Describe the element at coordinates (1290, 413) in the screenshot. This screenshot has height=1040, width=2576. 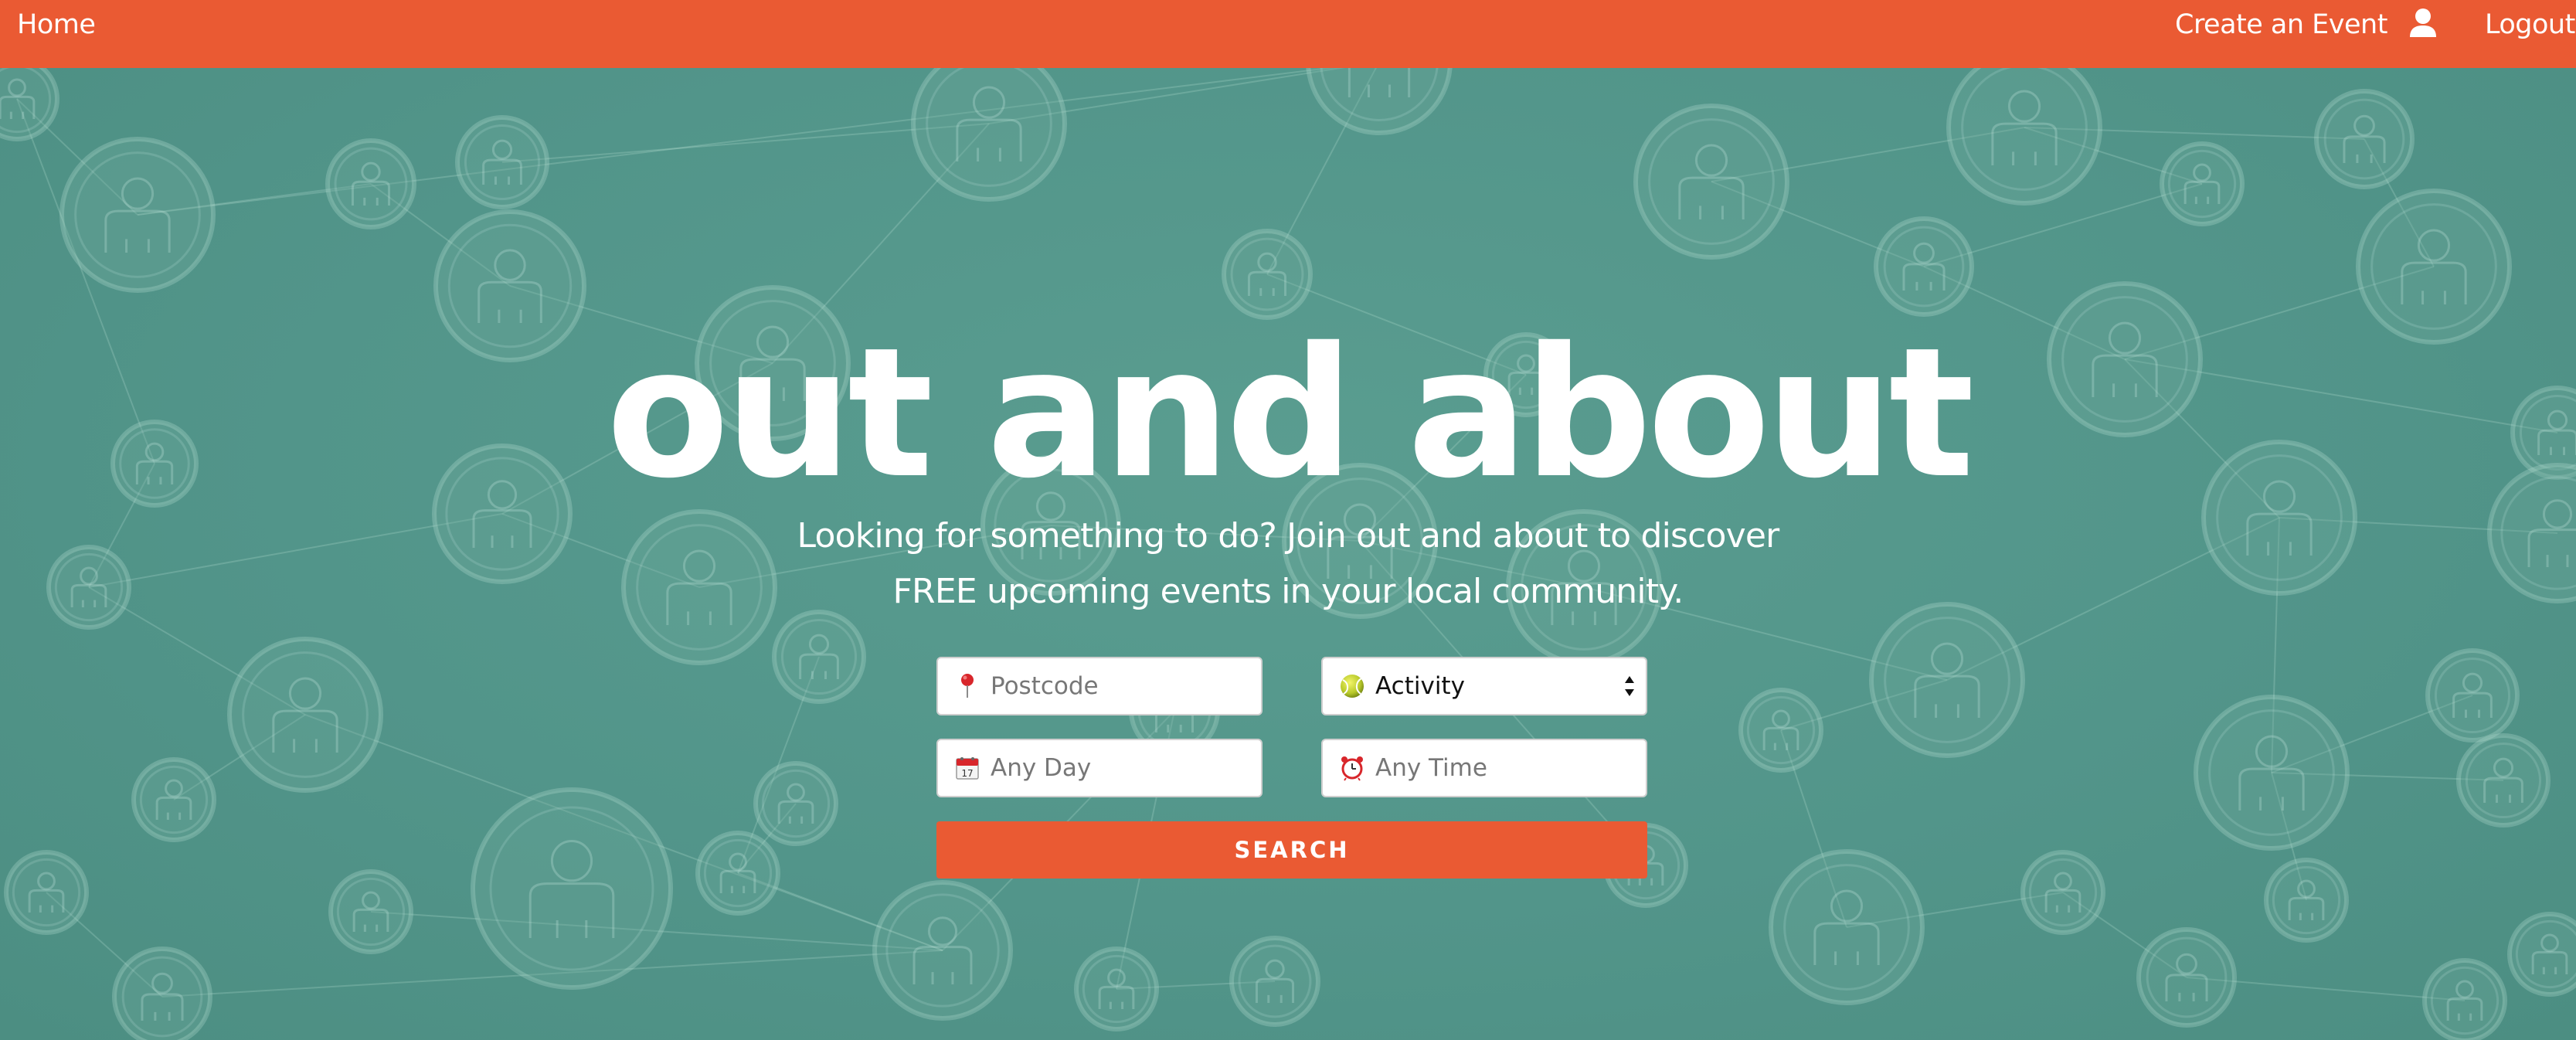
I see `hero-title: out and about` at that location.